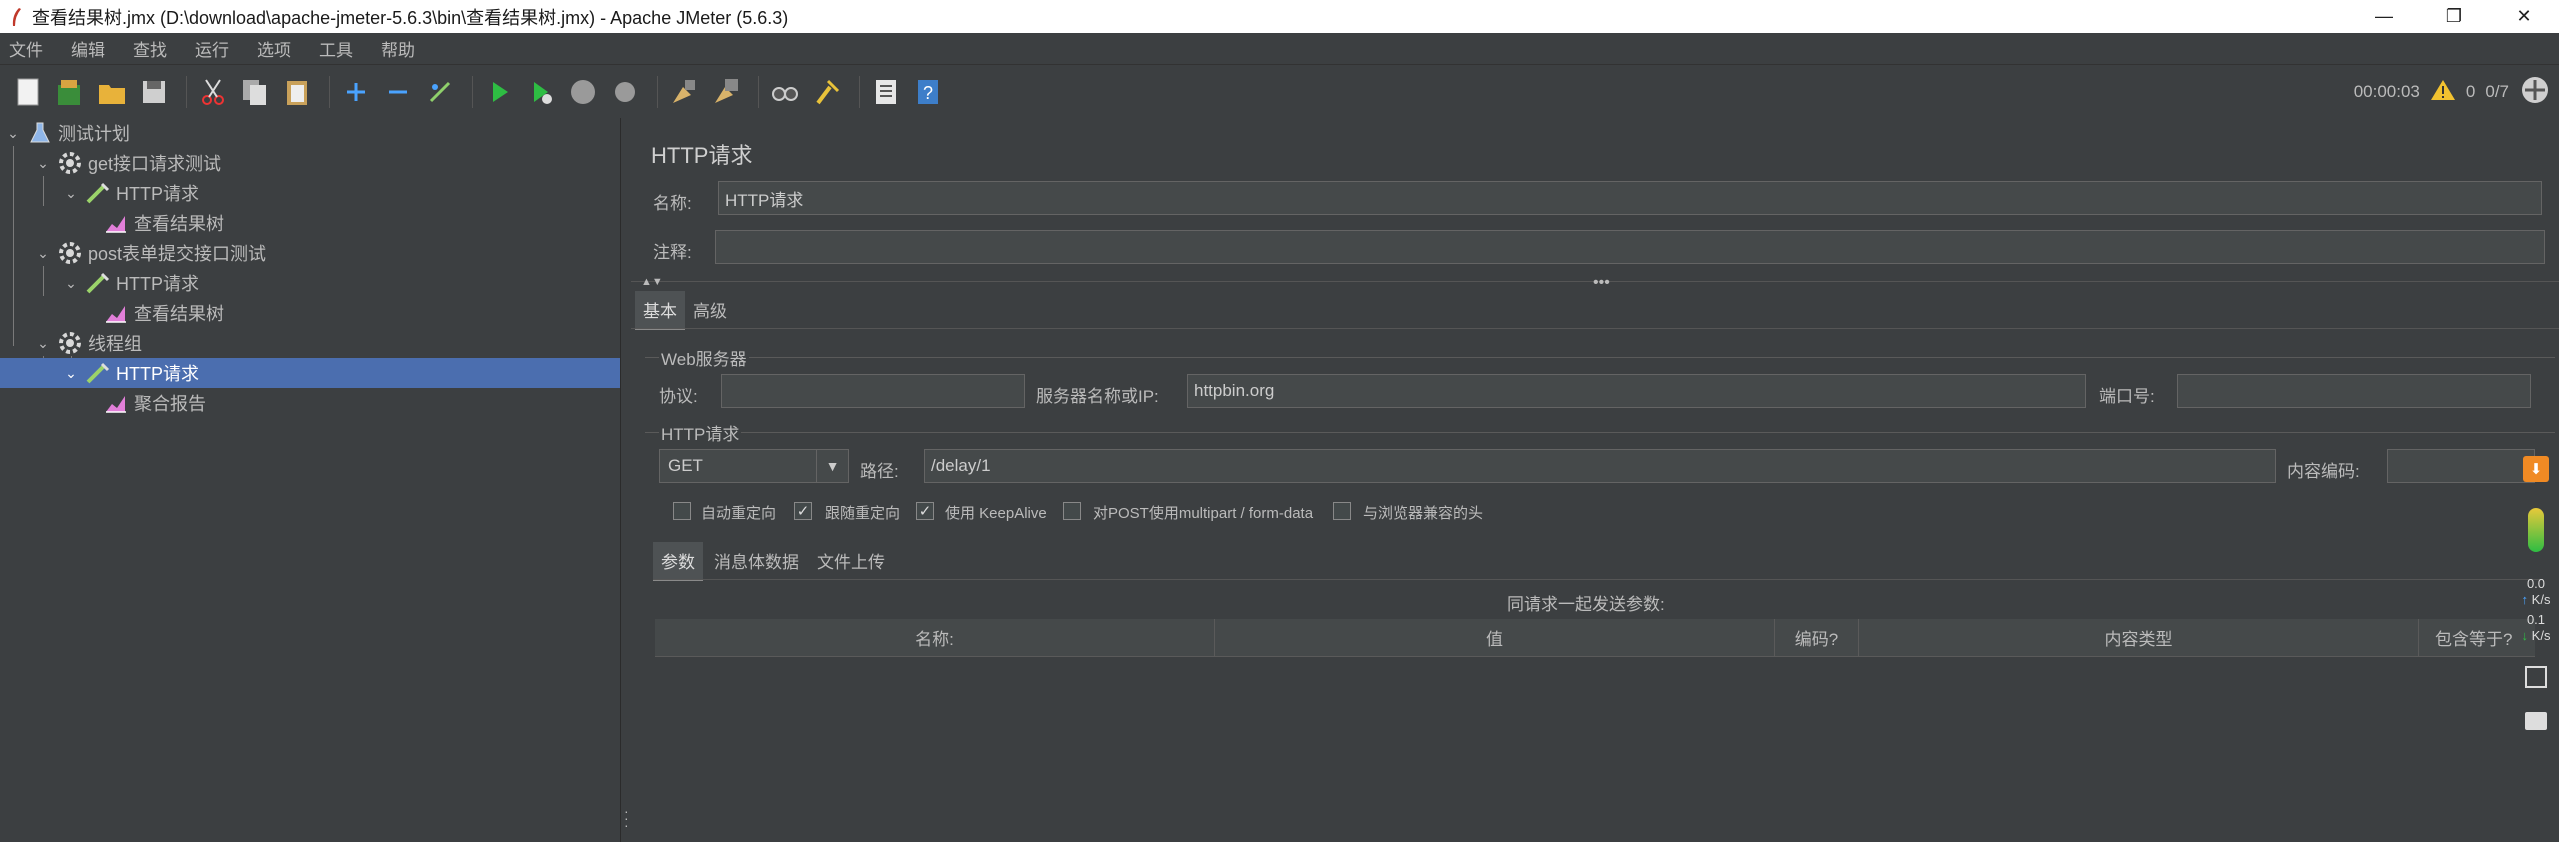 Image resolution: width=2559 pixels, height=842 pixels. What do you see at coordinates (310, 373) in the screenshot?
I see `tree-node-http-sampler-selected: ⌄ HTTP请求` at bounding box center [310, 373].